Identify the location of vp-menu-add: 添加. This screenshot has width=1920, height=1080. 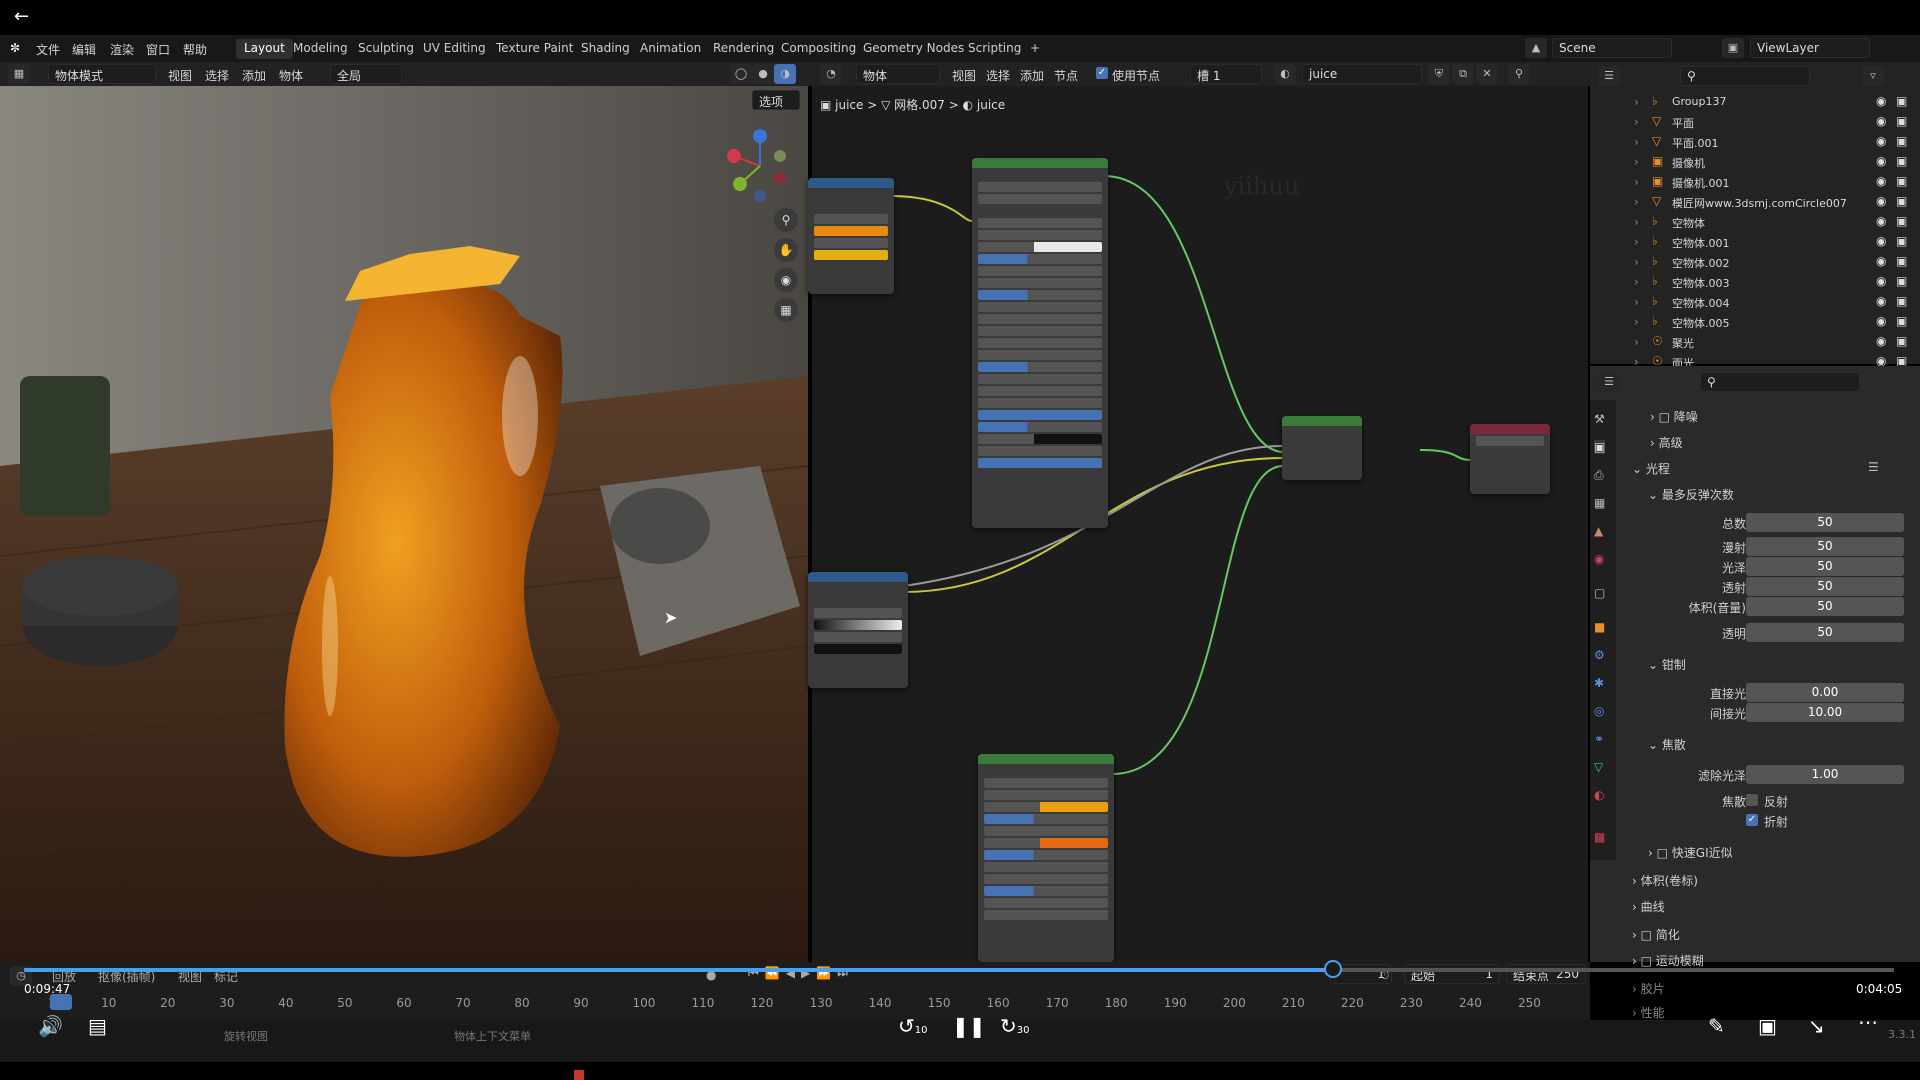
(254, 75).